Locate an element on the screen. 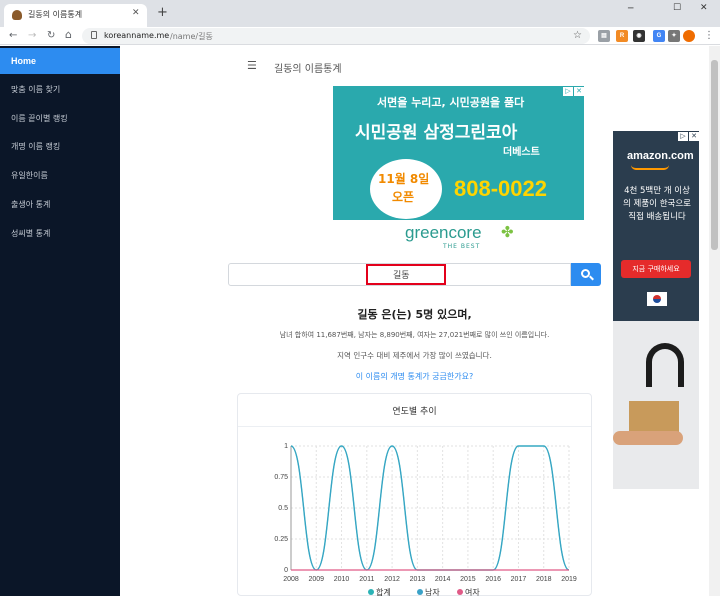 The height and width of the screenshot is (596, 720). x-tick-label: 2019 is located at coordinates (569, 579).